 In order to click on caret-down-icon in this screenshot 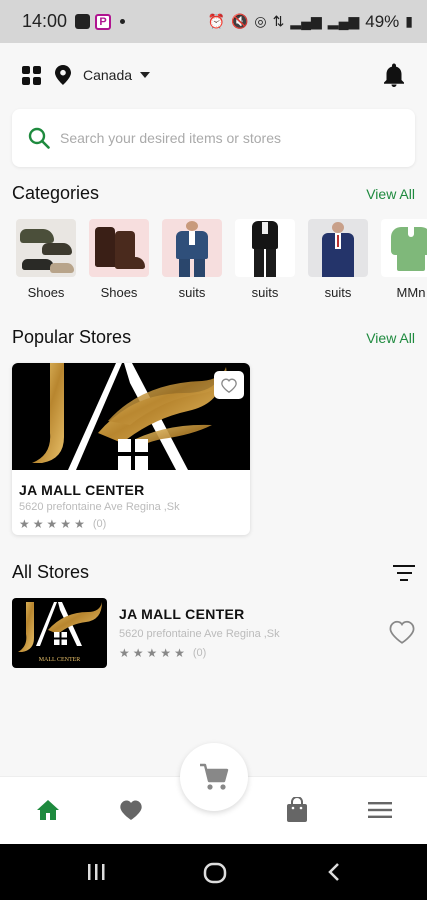, I will do `click(145, 75)`.